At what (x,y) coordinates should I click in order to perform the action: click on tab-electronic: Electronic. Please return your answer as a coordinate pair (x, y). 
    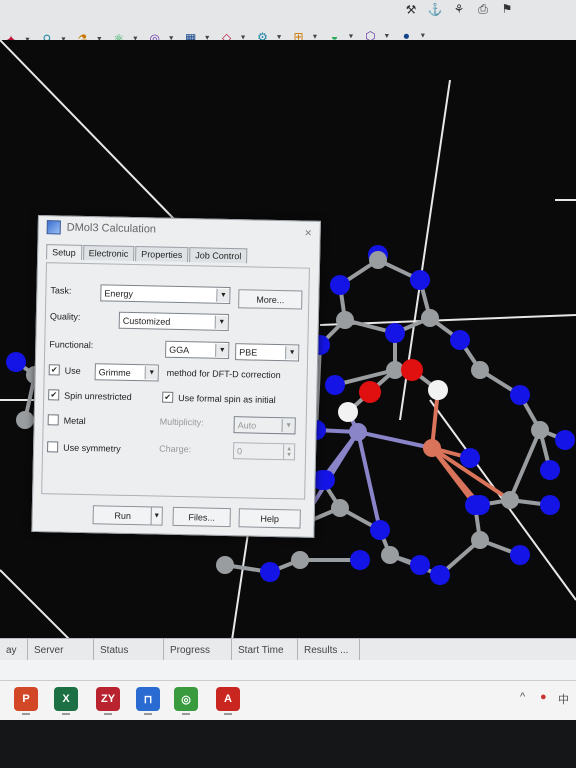
    Looking at the image, I should click on (108, 253).